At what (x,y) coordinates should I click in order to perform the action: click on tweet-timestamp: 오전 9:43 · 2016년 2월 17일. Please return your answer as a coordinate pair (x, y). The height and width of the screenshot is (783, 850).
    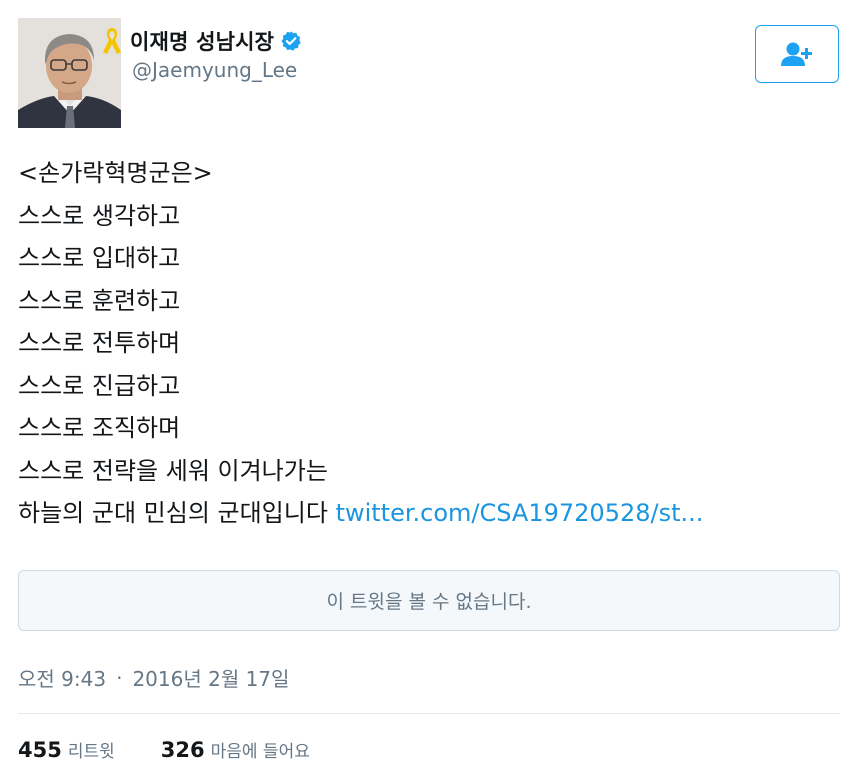
    Looking at the image, I should click on (153, 677).